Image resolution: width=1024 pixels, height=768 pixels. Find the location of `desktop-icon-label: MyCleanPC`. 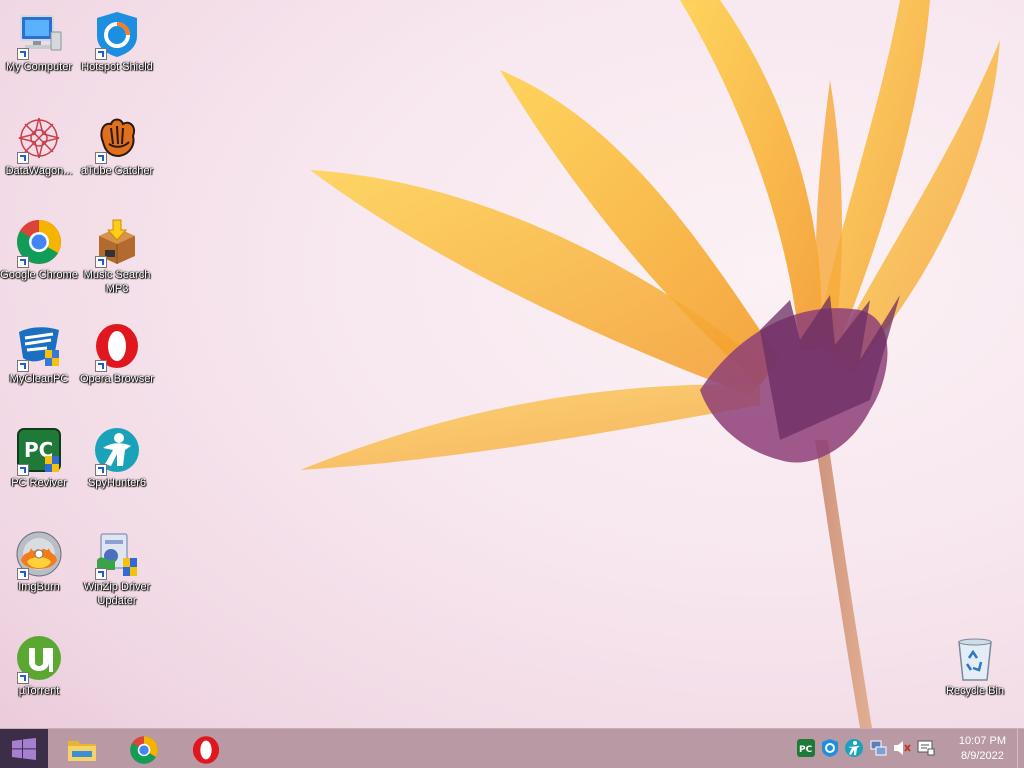

desktop-icon-label: MyCleanPC is located at coordinates (39, 379).